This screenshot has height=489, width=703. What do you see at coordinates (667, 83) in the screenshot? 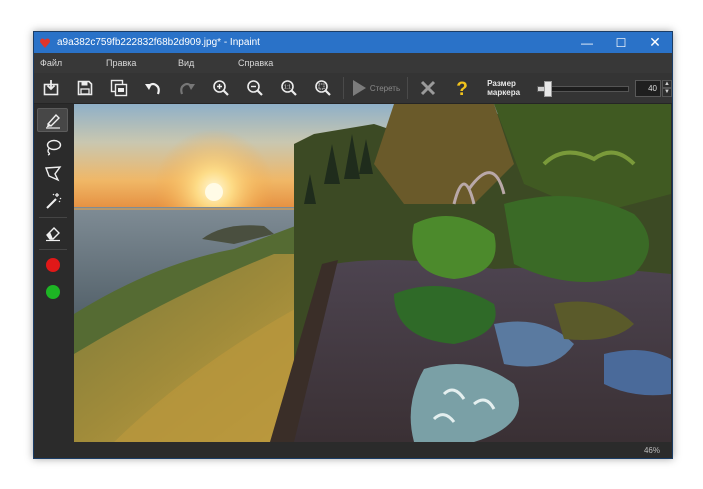
I see `spin-up-icon: ▲` at bounding box center [667, 83].